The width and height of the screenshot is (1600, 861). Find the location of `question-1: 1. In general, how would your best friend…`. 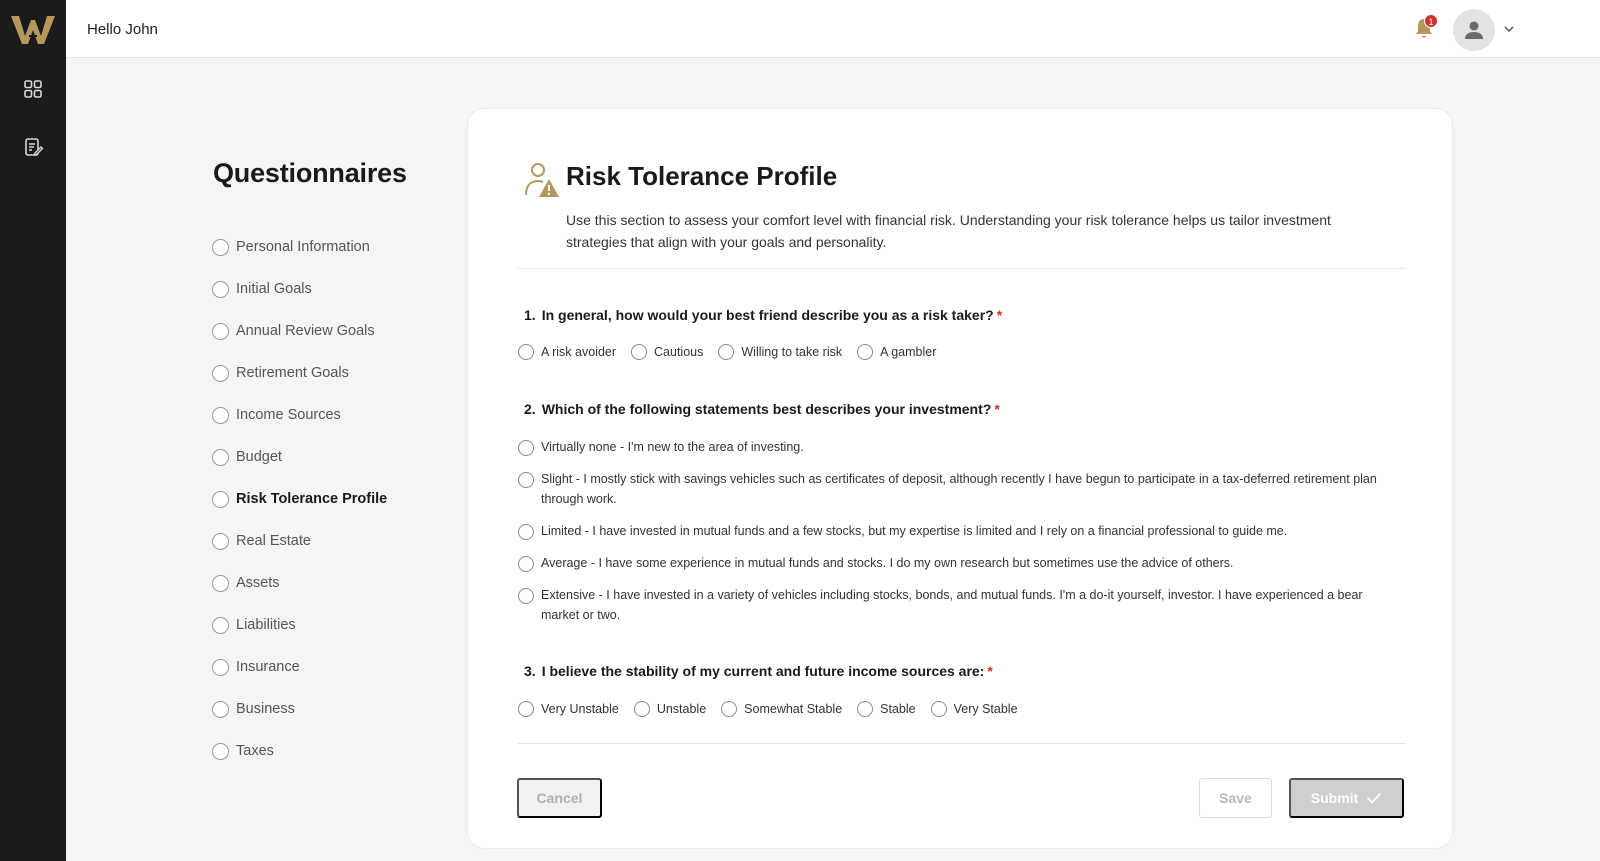

question-1: 1. In general, how would your best friend… is located at coordinates (763, 315).